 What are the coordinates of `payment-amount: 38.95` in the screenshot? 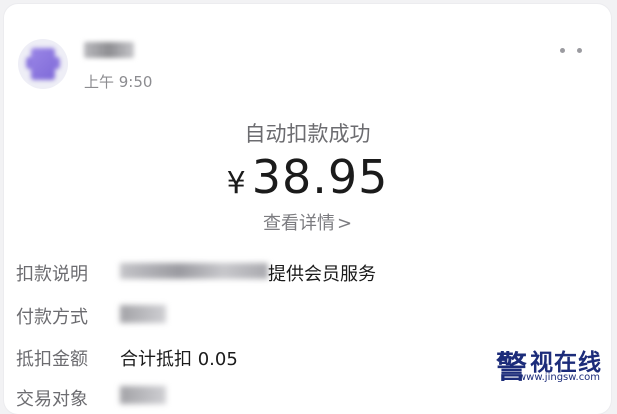 It's located at (320, 177).